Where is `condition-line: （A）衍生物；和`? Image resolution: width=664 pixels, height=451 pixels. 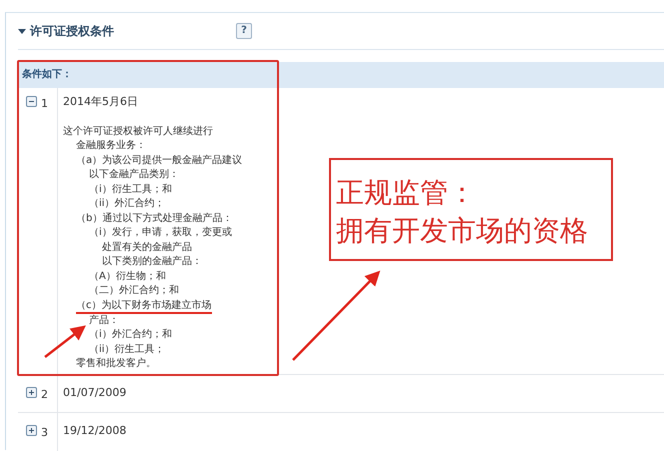 condition-line: （A）衍生物；和 is located at coordinates (127, 276).